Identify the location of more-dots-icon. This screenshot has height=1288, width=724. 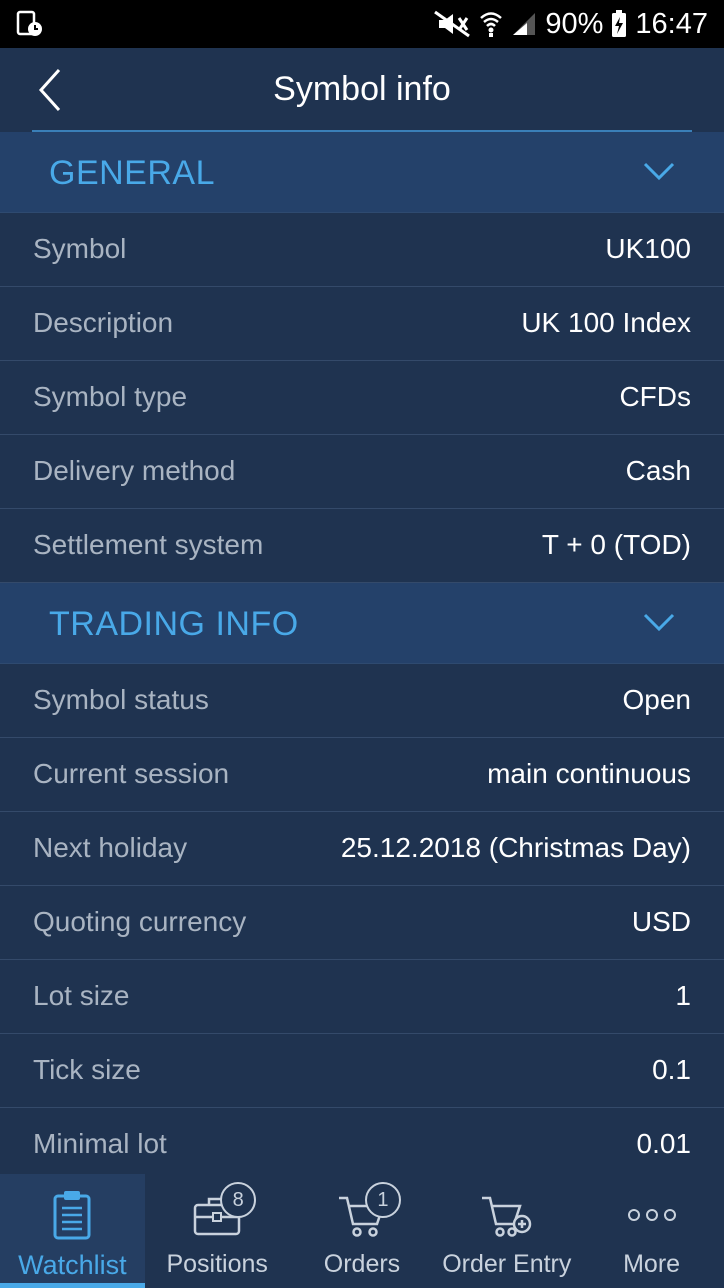
(652, 1215).